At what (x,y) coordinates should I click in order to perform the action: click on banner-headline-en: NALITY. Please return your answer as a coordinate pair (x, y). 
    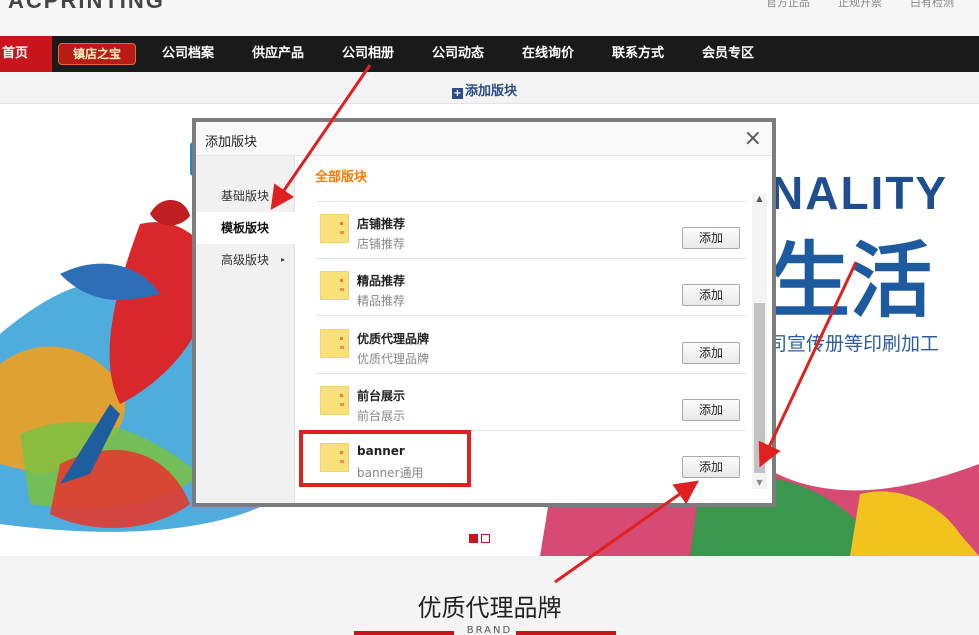
    Looking at the image, I should click on (859, 193).